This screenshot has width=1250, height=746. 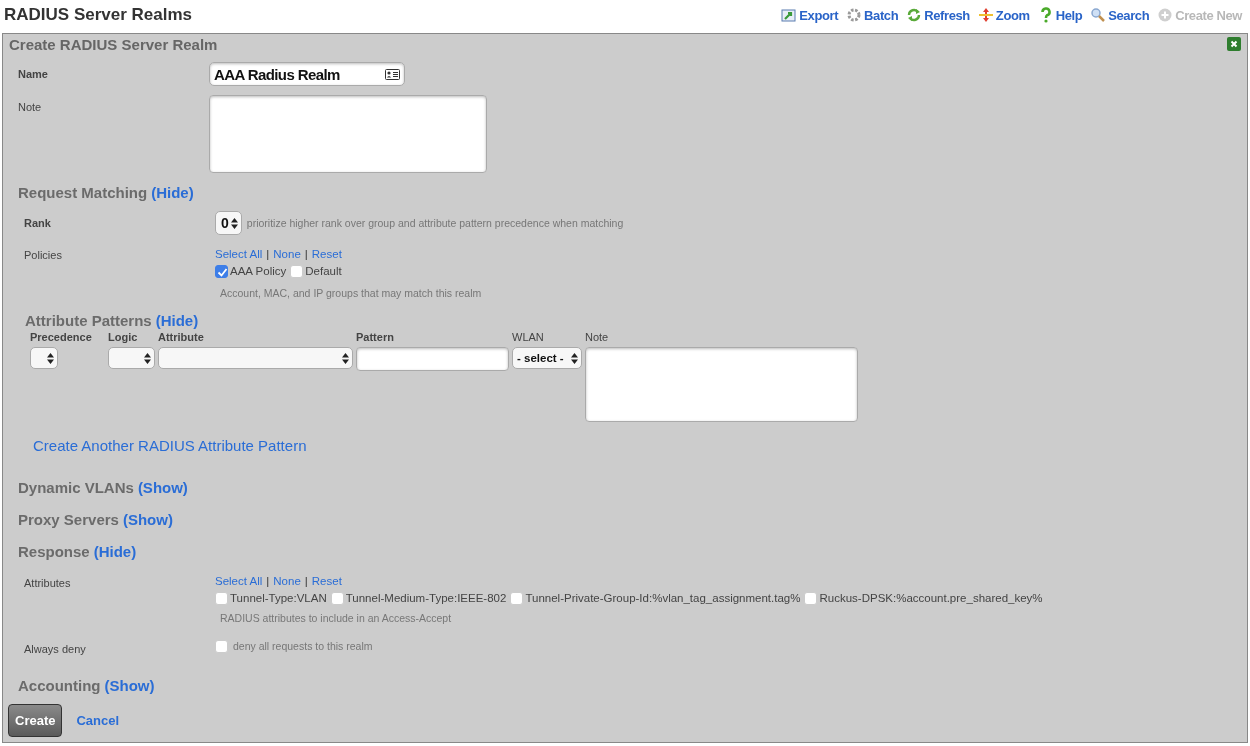 I want to click on contact-card-icon, so click(x=392, y=74).